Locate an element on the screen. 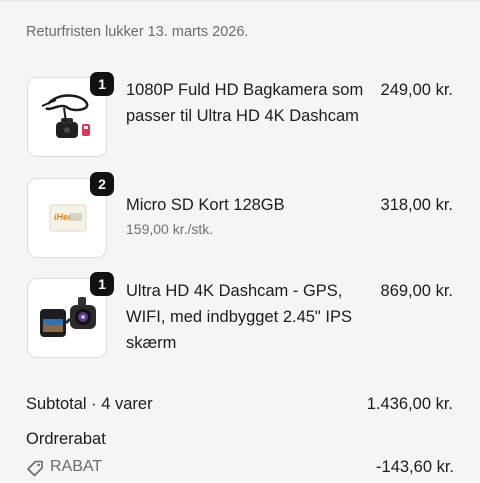  unit-price: 159,00 kr./stk. is located at coordinates (170, 229).